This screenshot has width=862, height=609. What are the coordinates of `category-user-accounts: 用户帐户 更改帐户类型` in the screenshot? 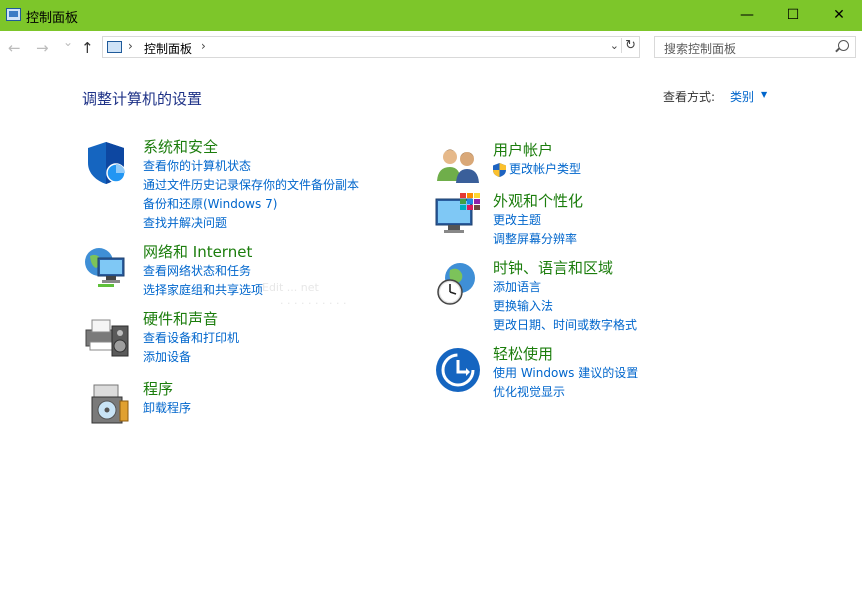 It's located at (537, 160).